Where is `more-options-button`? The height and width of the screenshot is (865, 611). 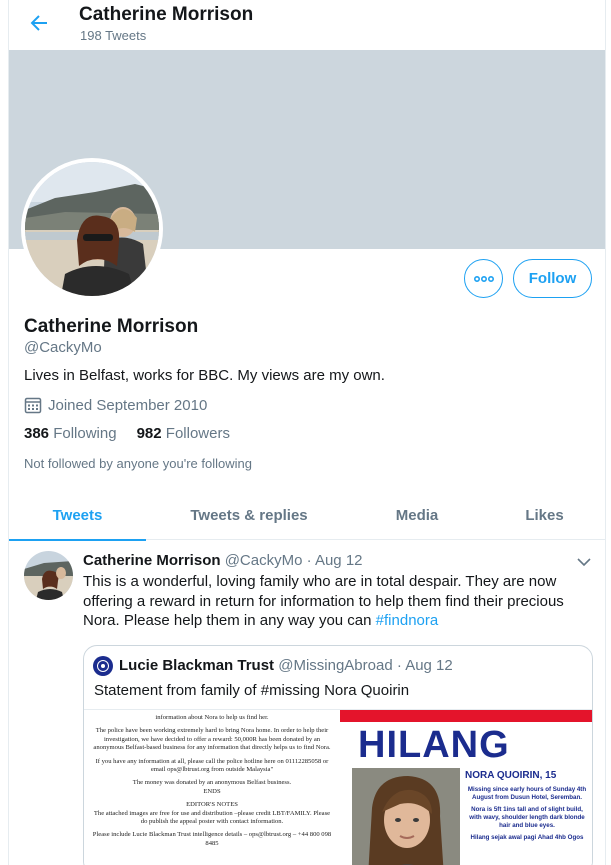 more-options-button is located at coordinates (483, 278).